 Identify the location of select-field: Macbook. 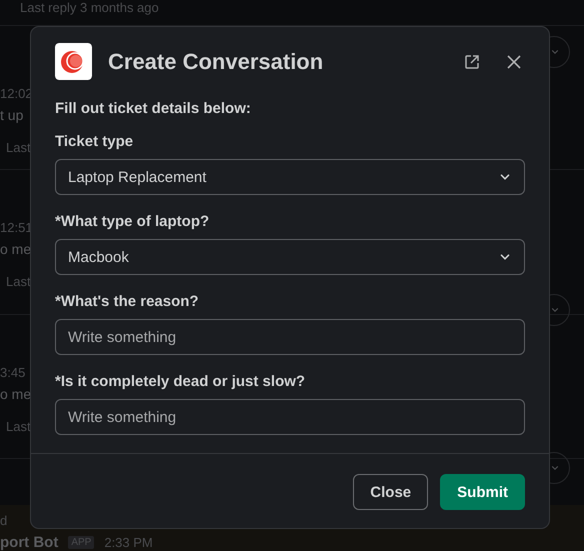
(290, 257).